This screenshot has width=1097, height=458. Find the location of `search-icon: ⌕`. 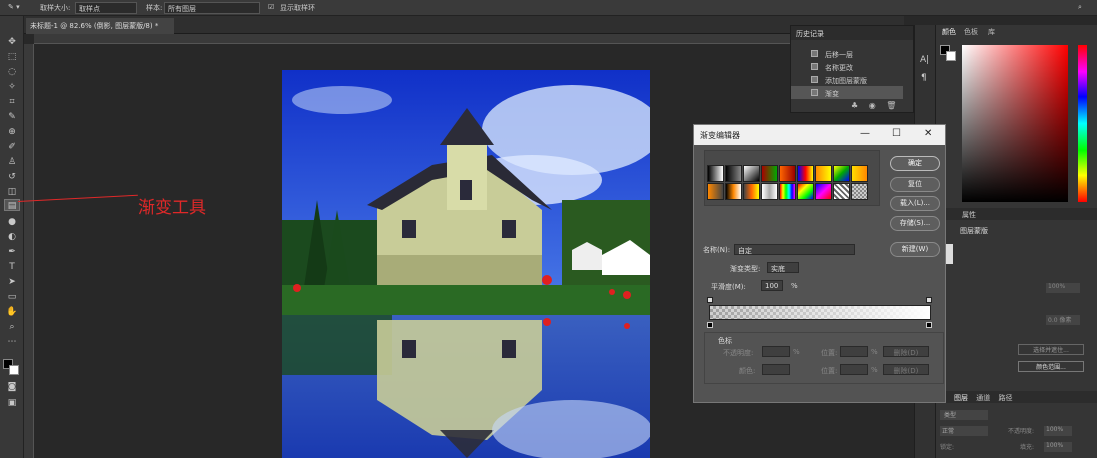

search-icon: ⌕ is located at coordinates (1080, 7).